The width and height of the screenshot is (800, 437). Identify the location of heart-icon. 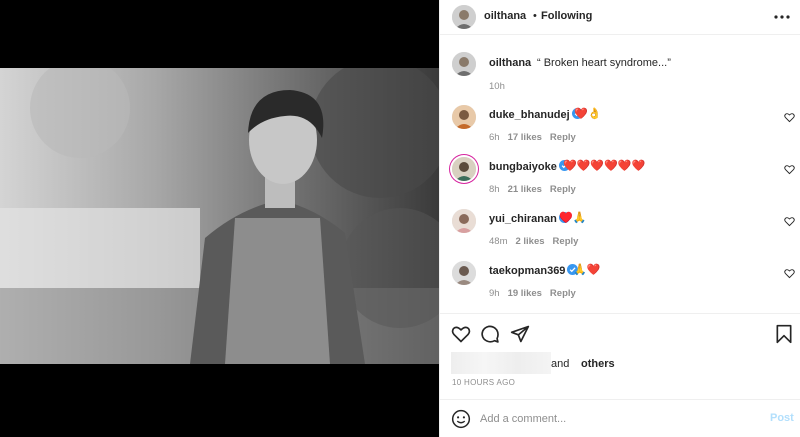
(461, 334).